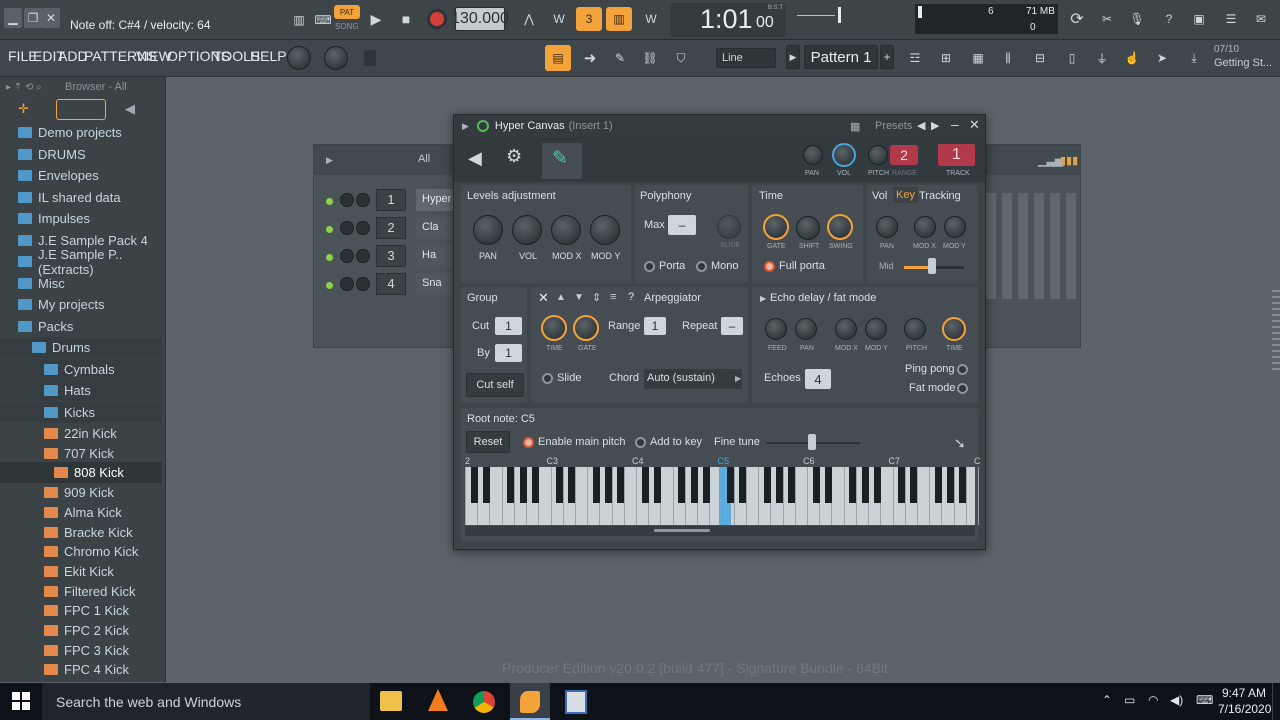 This screenshot has width=1280, height=720. Describe the element at coordinates (1132, 58) in the screenshot. I see `touch-icon: ☝` at that location.